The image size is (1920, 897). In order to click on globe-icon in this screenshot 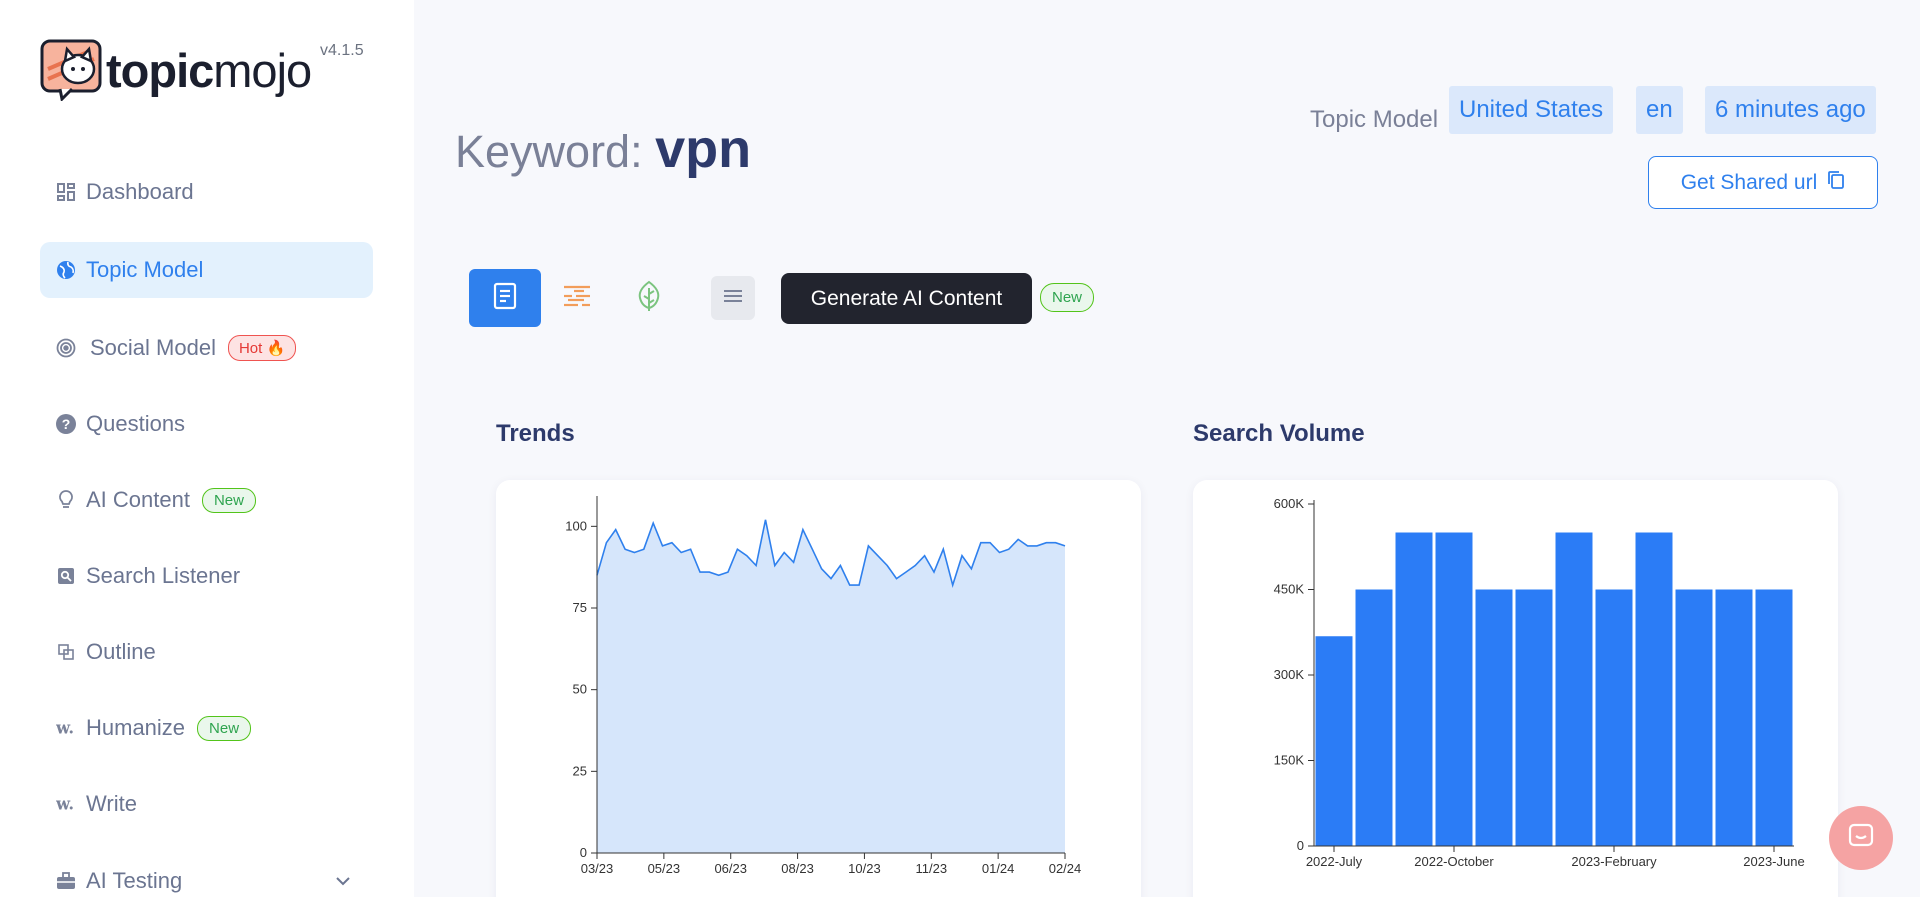, I will do `click(66, 270)`.